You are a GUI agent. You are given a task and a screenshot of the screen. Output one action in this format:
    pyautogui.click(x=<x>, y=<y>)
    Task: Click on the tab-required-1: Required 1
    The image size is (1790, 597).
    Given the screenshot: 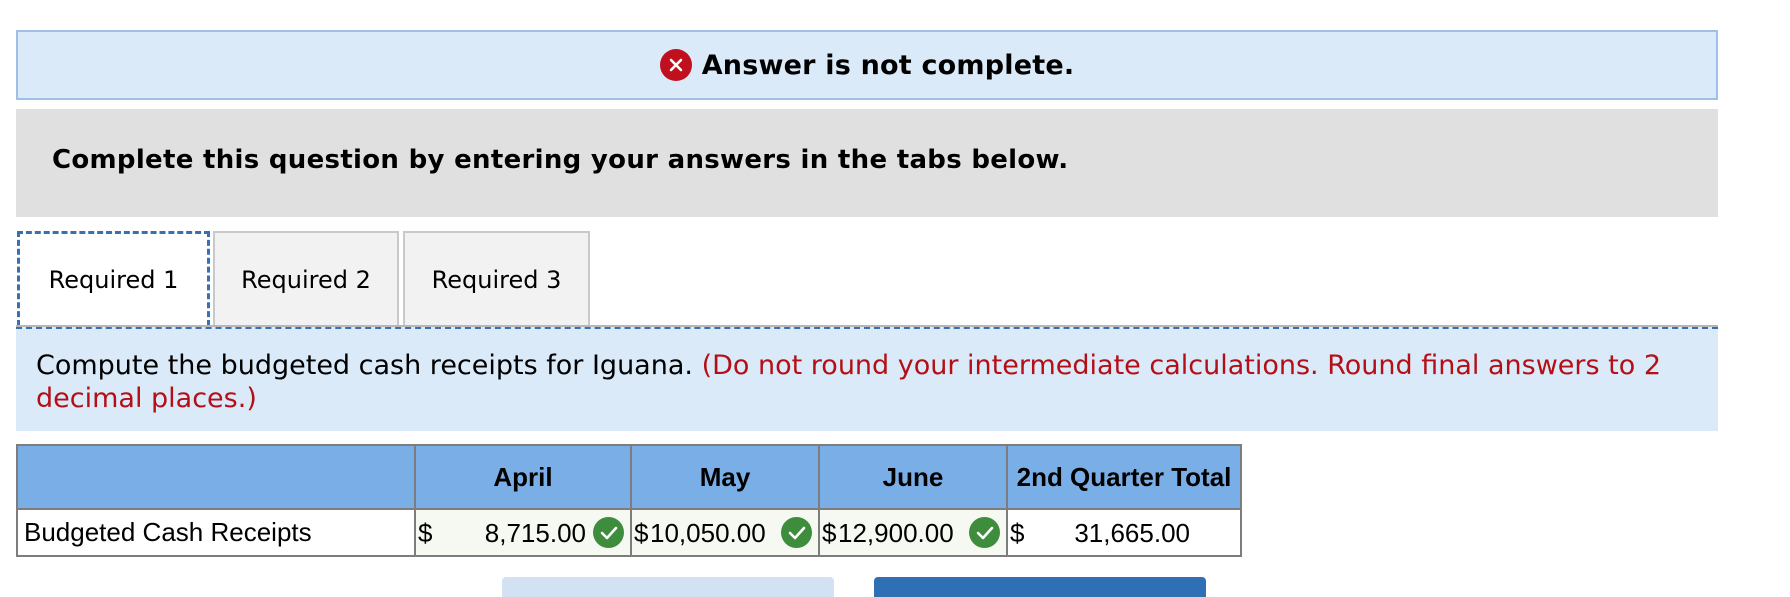 What is the action you would take?
    pyautogui.click(x=113, y=278)
    